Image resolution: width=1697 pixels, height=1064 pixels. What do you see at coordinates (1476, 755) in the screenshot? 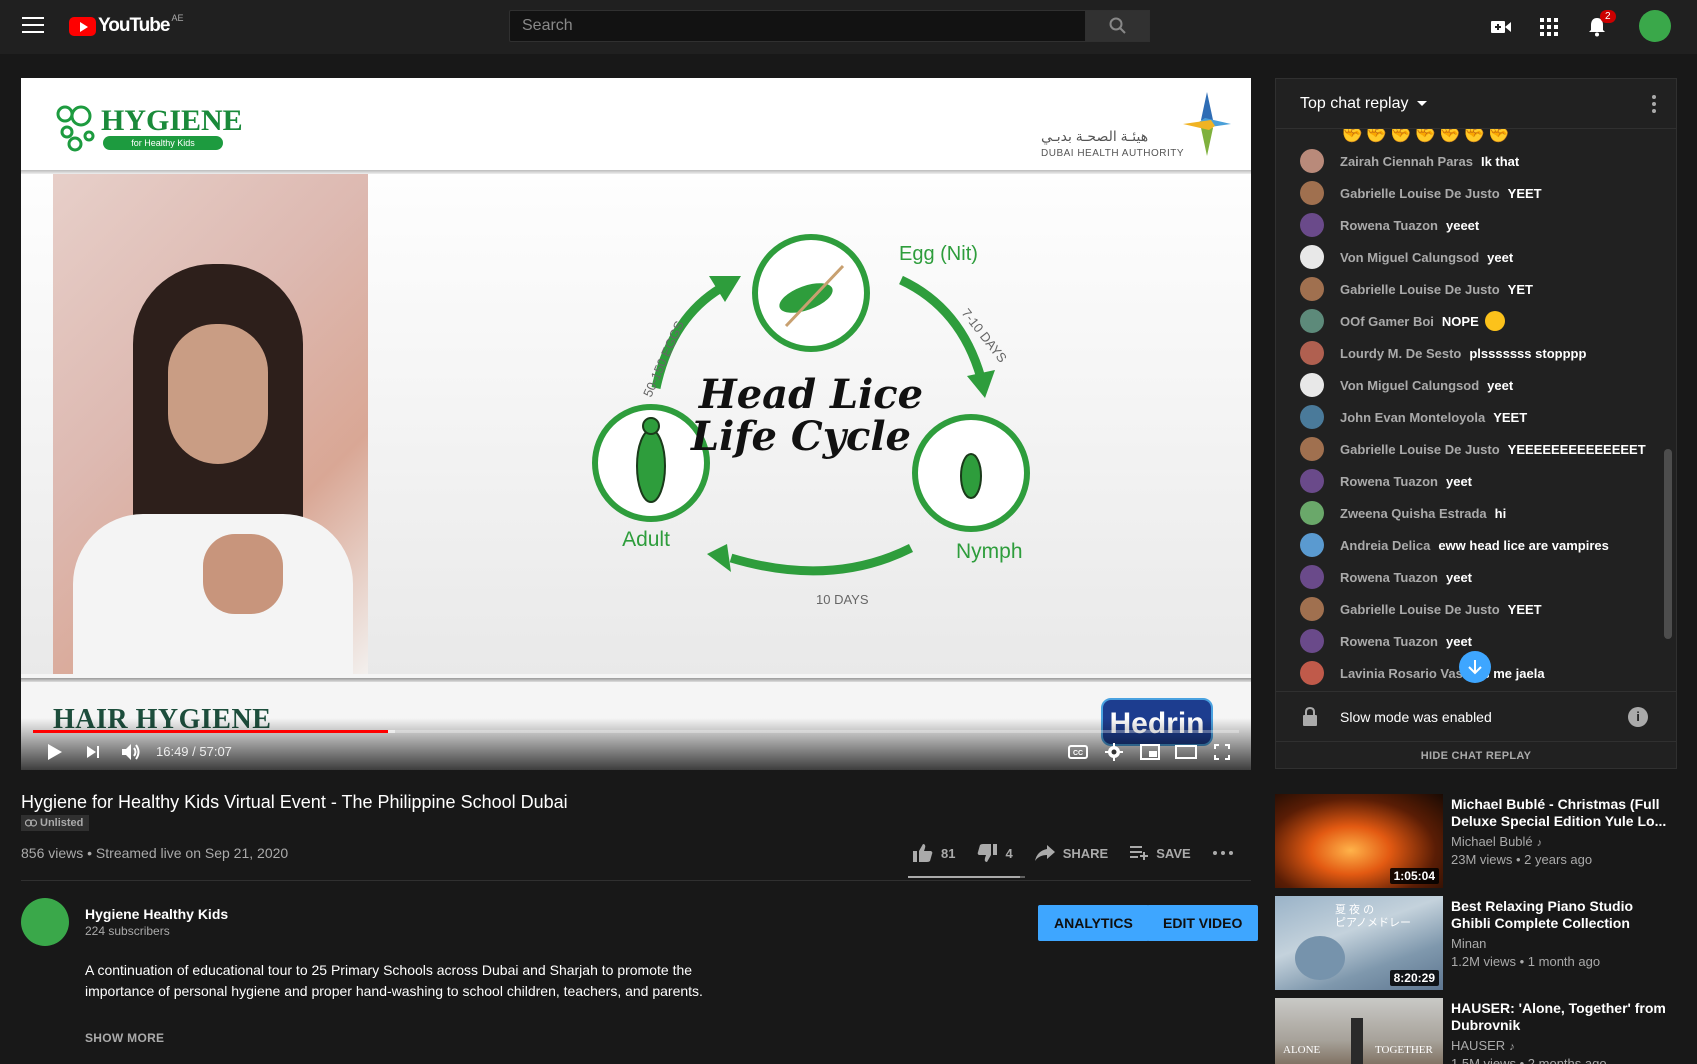
I see `hide-chat-replay-button: HIDE CHAT REPLAY` at bounding box center [1476, 755].